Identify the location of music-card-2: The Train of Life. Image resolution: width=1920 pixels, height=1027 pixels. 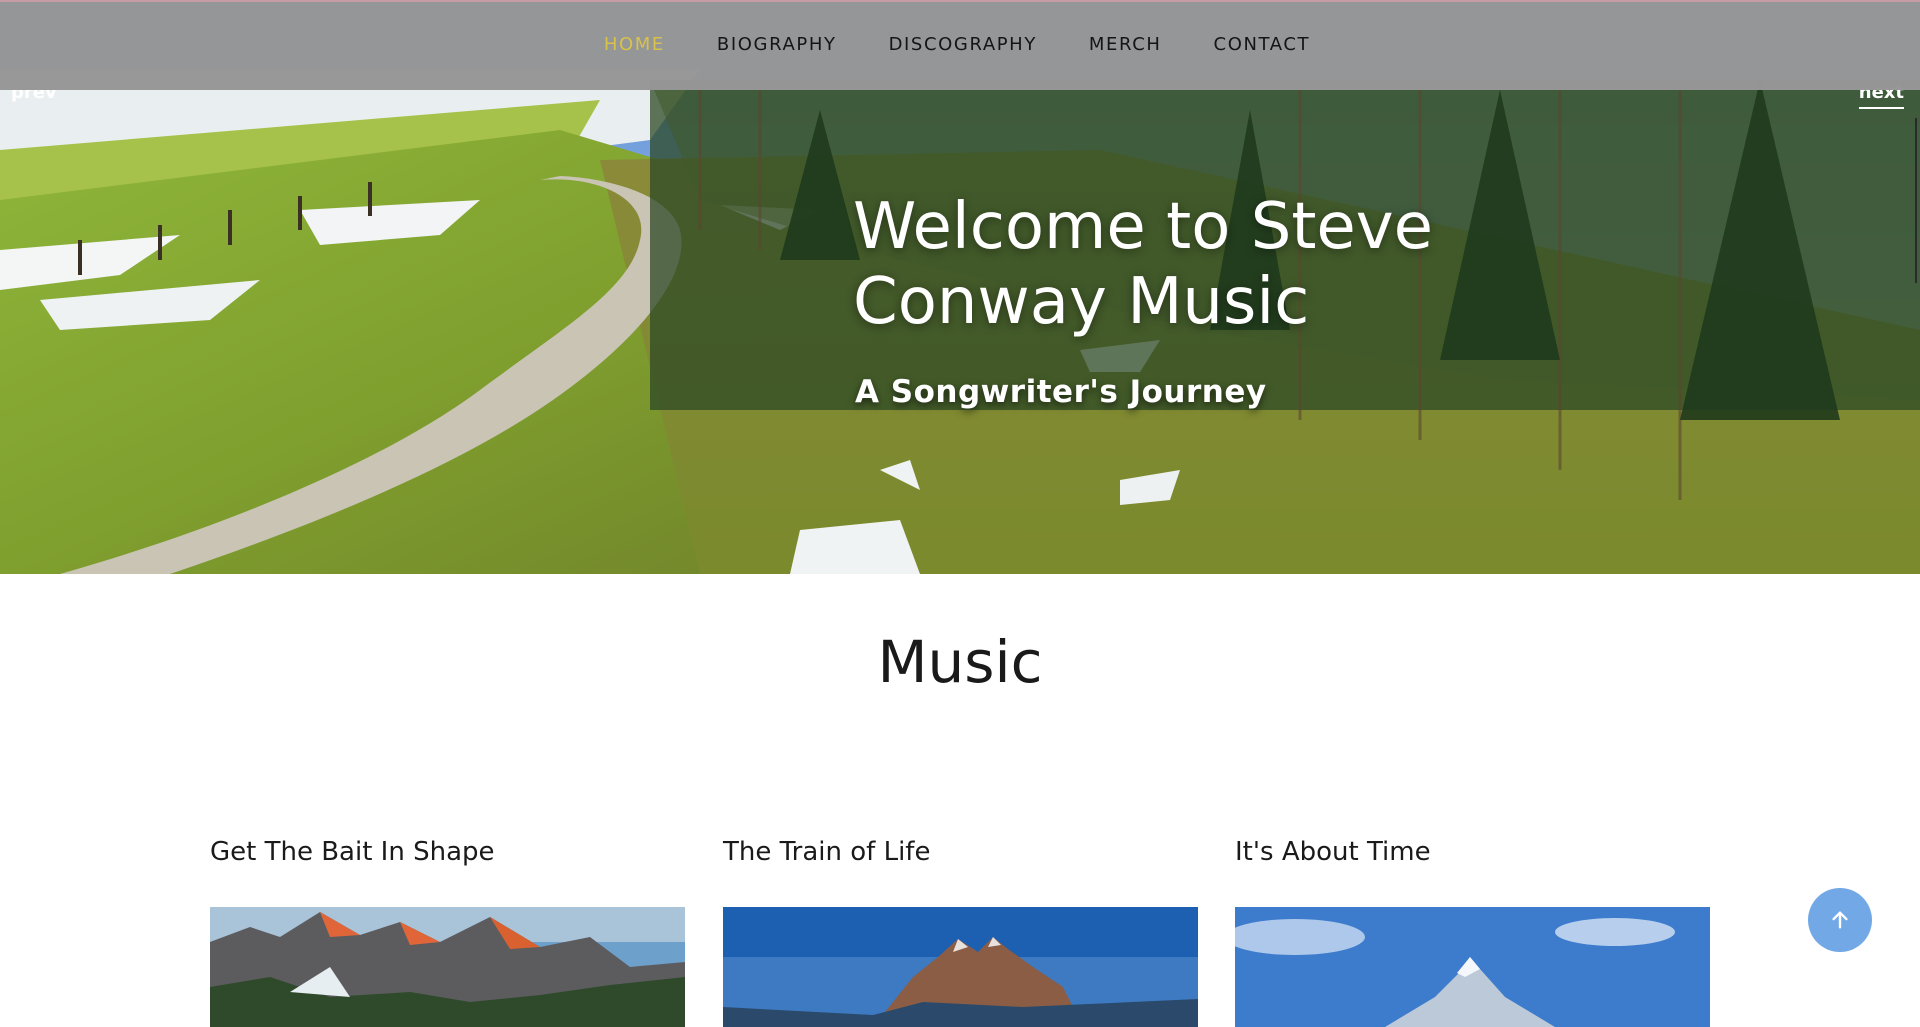
(960, 931).